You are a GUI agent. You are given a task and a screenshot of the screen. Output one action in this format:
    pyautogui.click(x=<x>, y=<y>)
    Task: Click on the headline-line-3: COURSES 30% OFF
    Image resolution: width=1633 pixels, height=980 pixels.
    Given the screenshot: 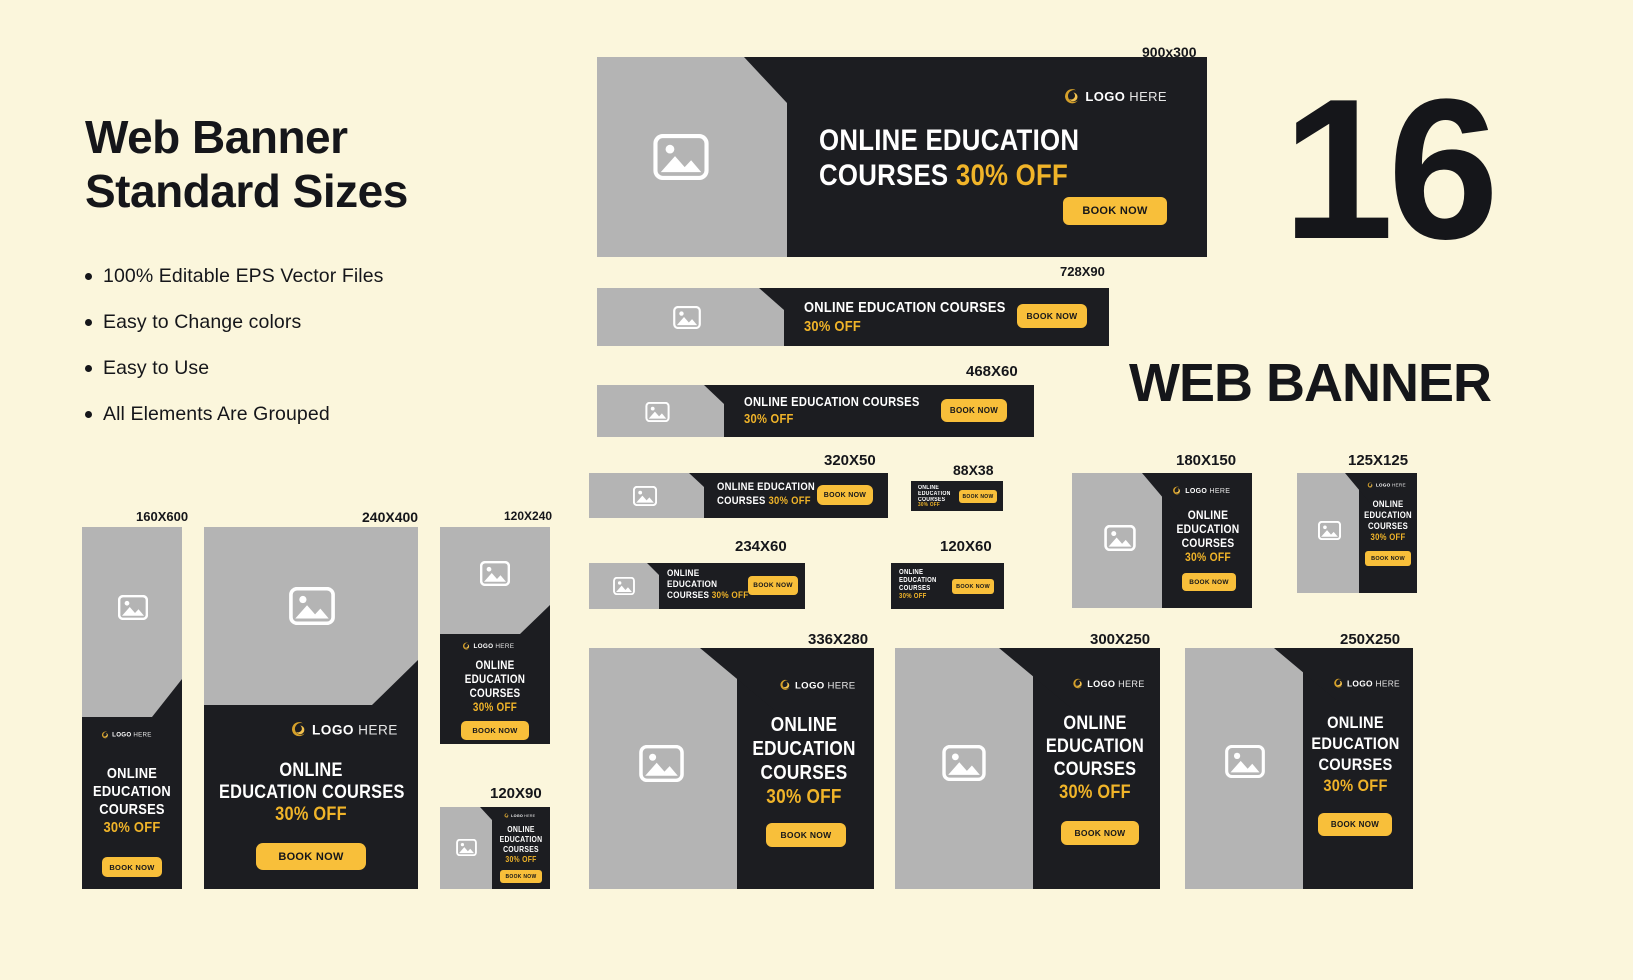 What is the action you would take?
    pyautogui.click(x=708, y=595)
    